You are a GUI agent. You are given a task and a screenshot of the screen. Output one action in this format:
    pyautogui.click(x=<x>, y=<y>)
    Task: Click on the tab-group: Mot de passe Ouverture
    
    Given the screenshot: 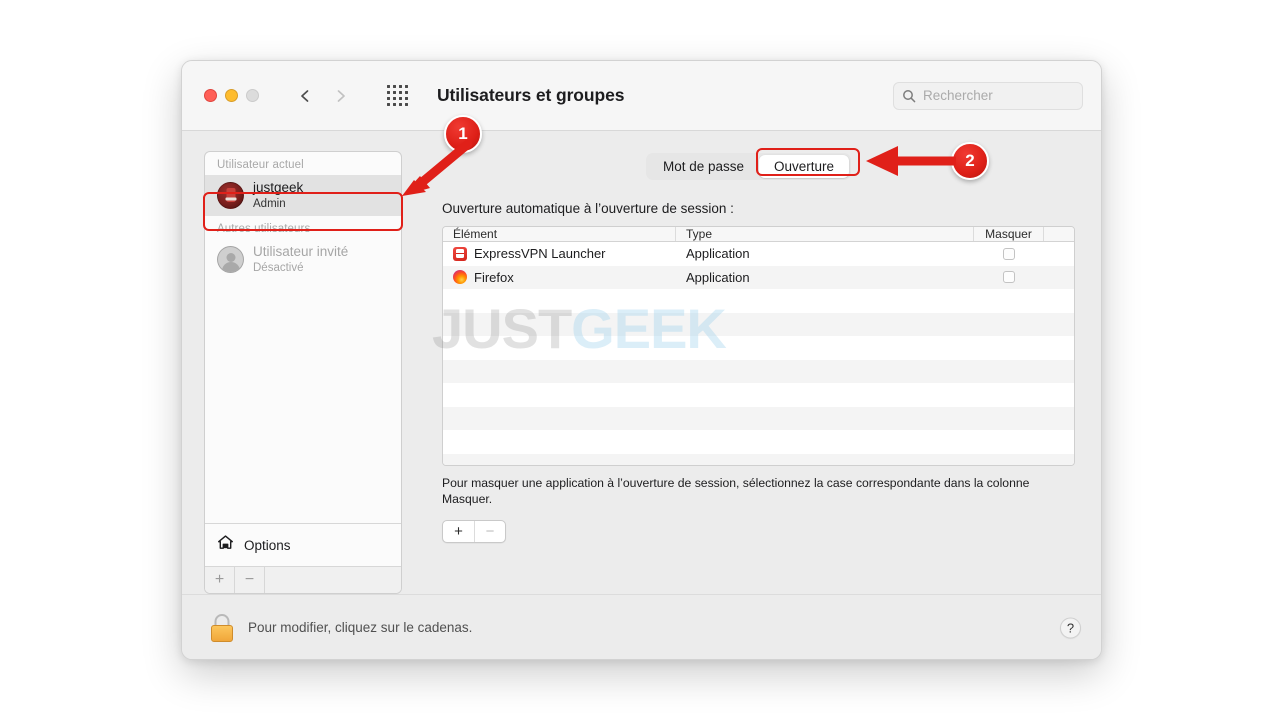 What is the action you would take?
    pyautogui.click(x=748, y=166)
    